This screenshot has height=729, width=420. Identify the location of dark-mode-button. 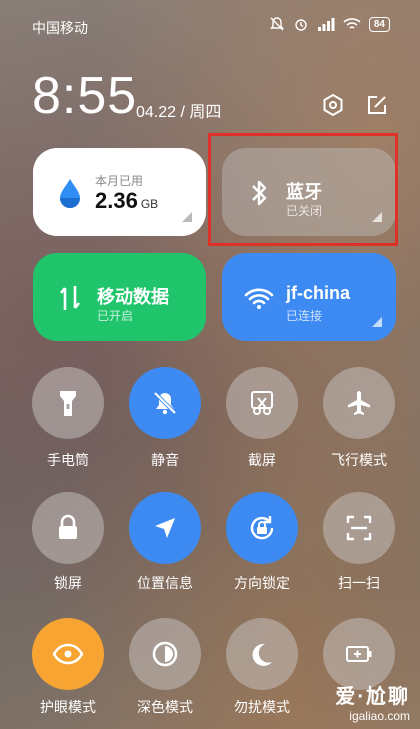
(165, 654).